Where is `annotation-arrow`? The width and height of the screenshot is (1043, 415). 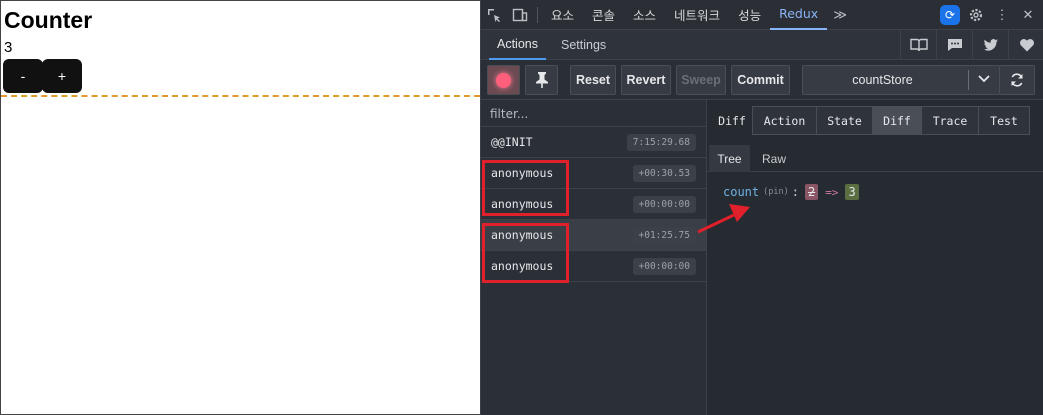
annotation-arrow is located at coordinates (723, 219).